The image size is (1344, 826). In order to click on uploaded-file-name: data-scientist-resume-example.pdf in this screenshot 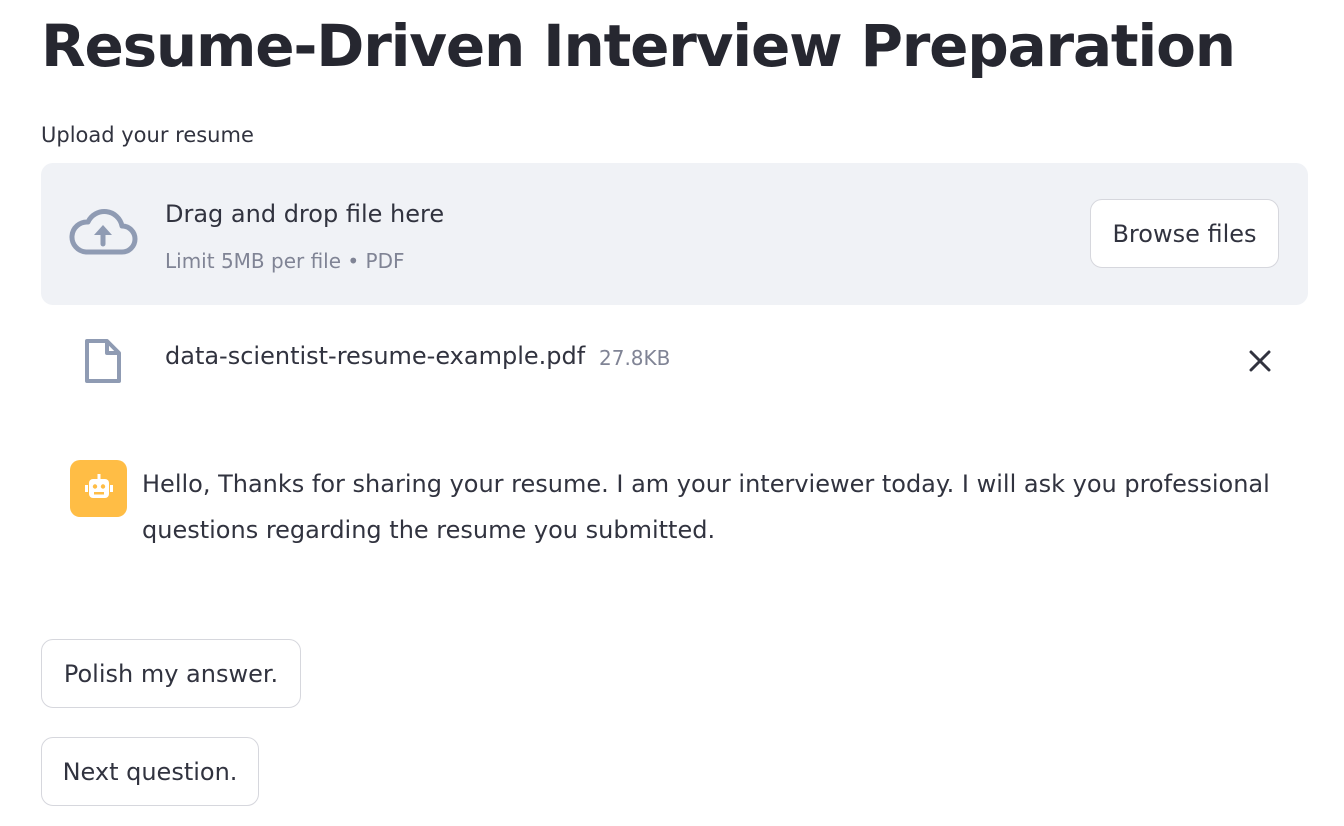, I will do `click(375, 356)`.